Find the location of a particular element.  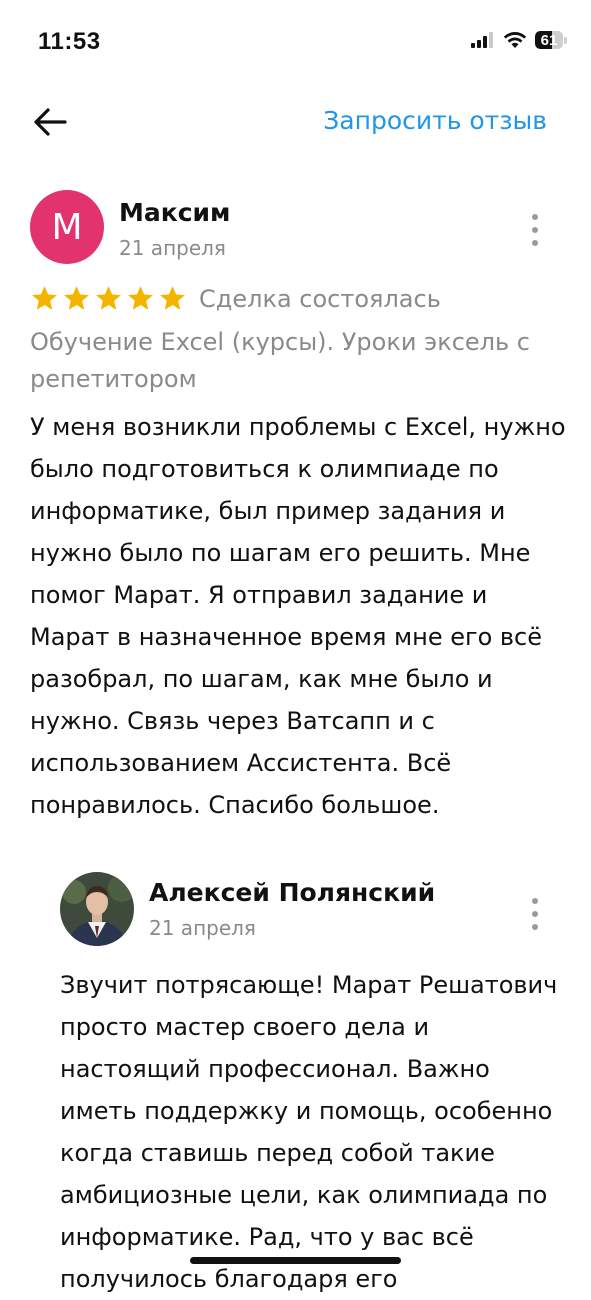

back-button is located at coordinates (50, 122).